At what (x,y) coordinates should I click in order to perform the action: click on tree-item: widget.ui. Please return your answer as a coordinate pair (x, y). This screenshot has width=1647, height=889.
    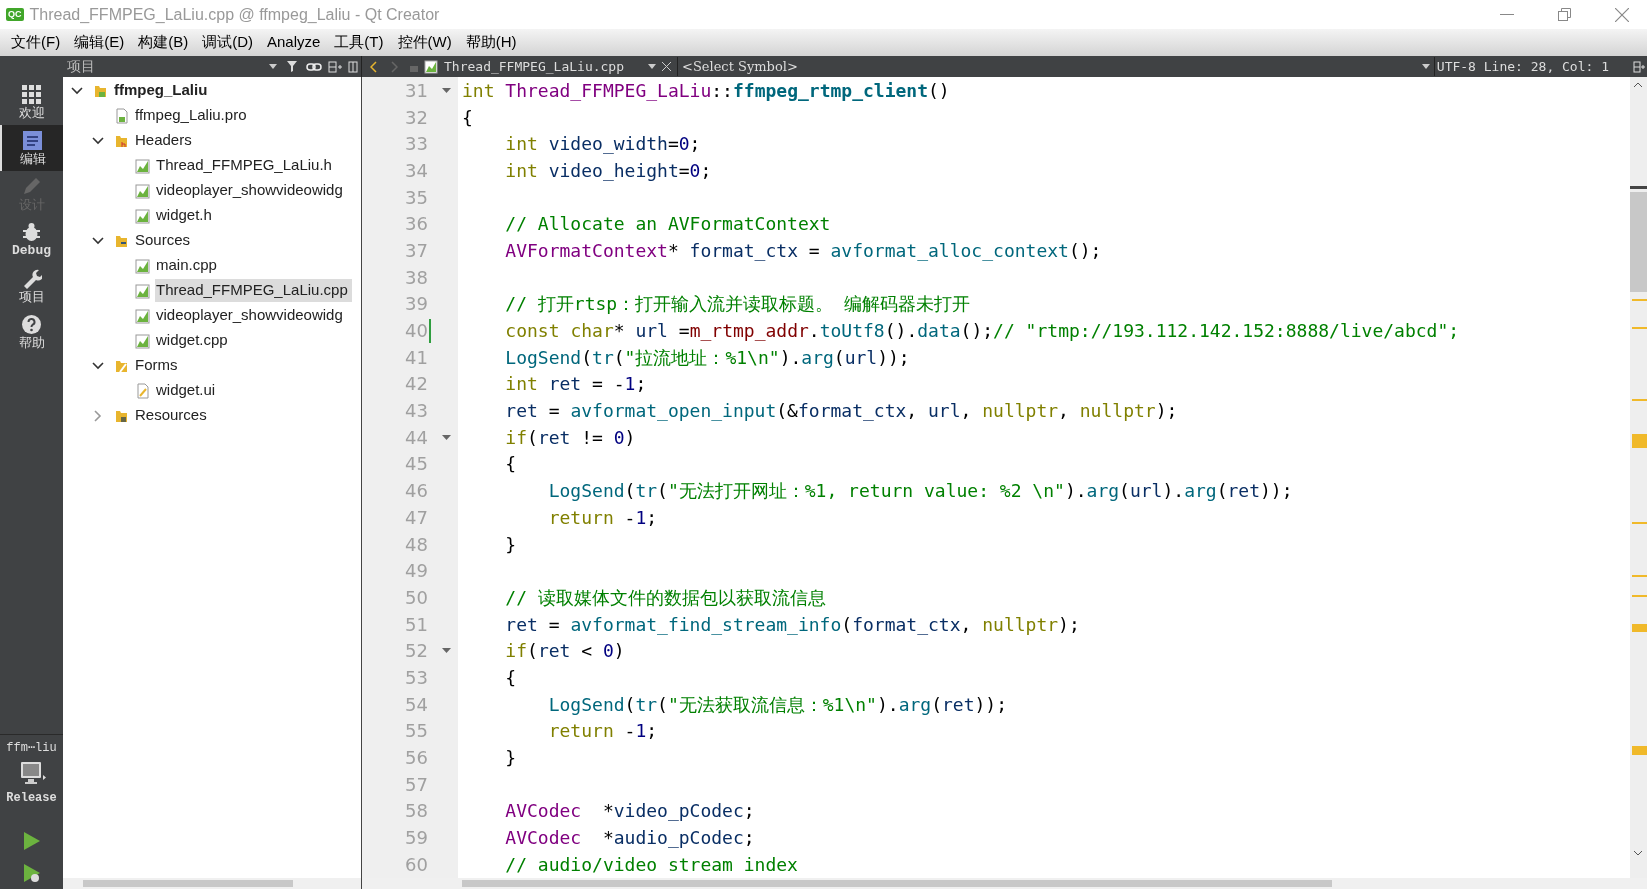
    Looking at the image, I should click on (186, 390).